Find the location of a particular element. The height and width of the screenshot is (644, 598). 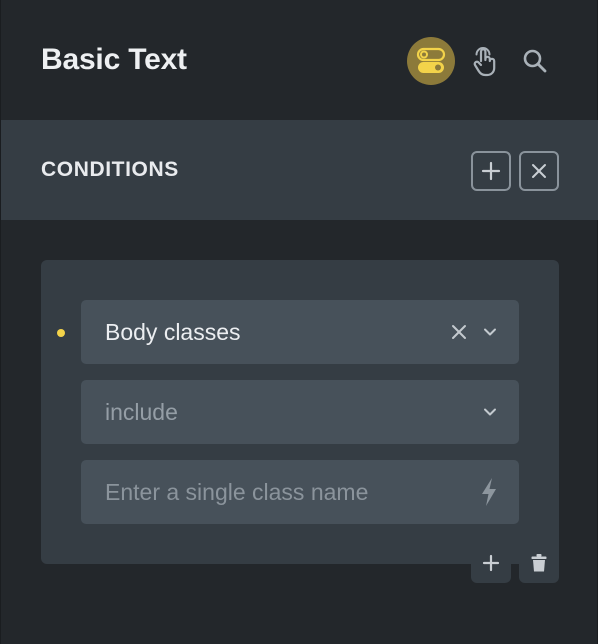

condition-value-input: Enter a single class name is located at coordinates (300, 492).